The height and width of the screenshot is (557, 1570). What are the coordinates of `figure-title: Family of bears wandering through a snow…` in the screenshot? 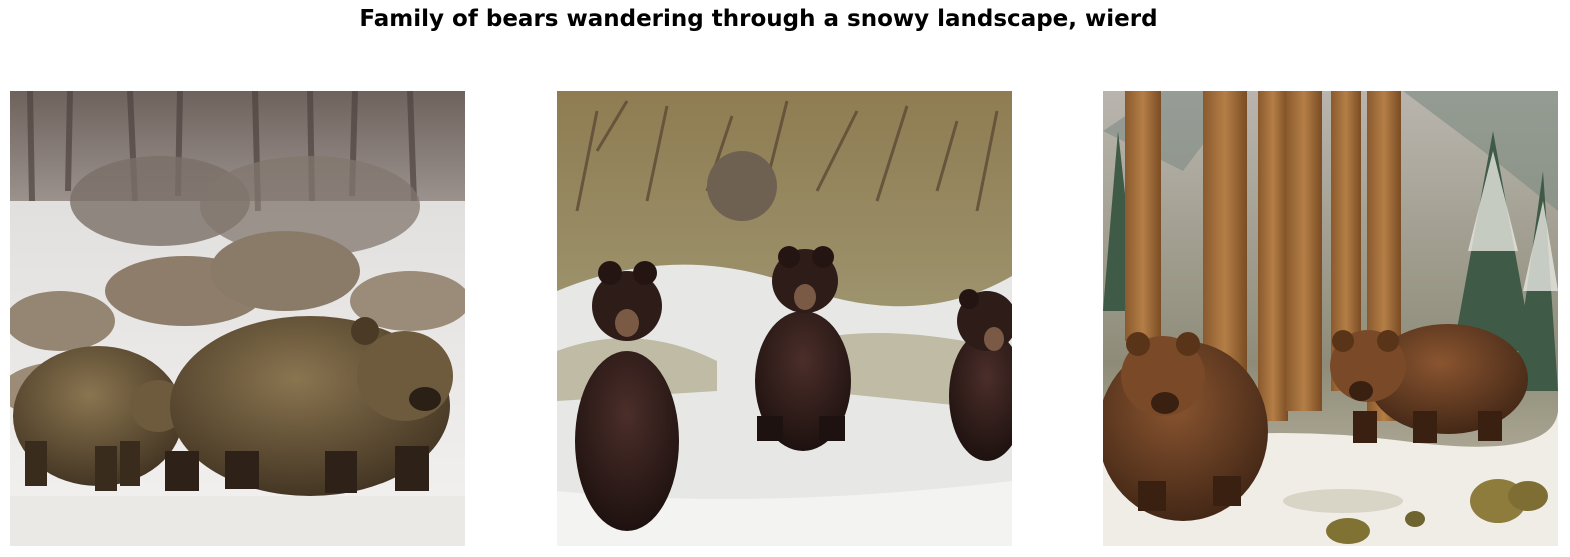 It's located at (758, 19).